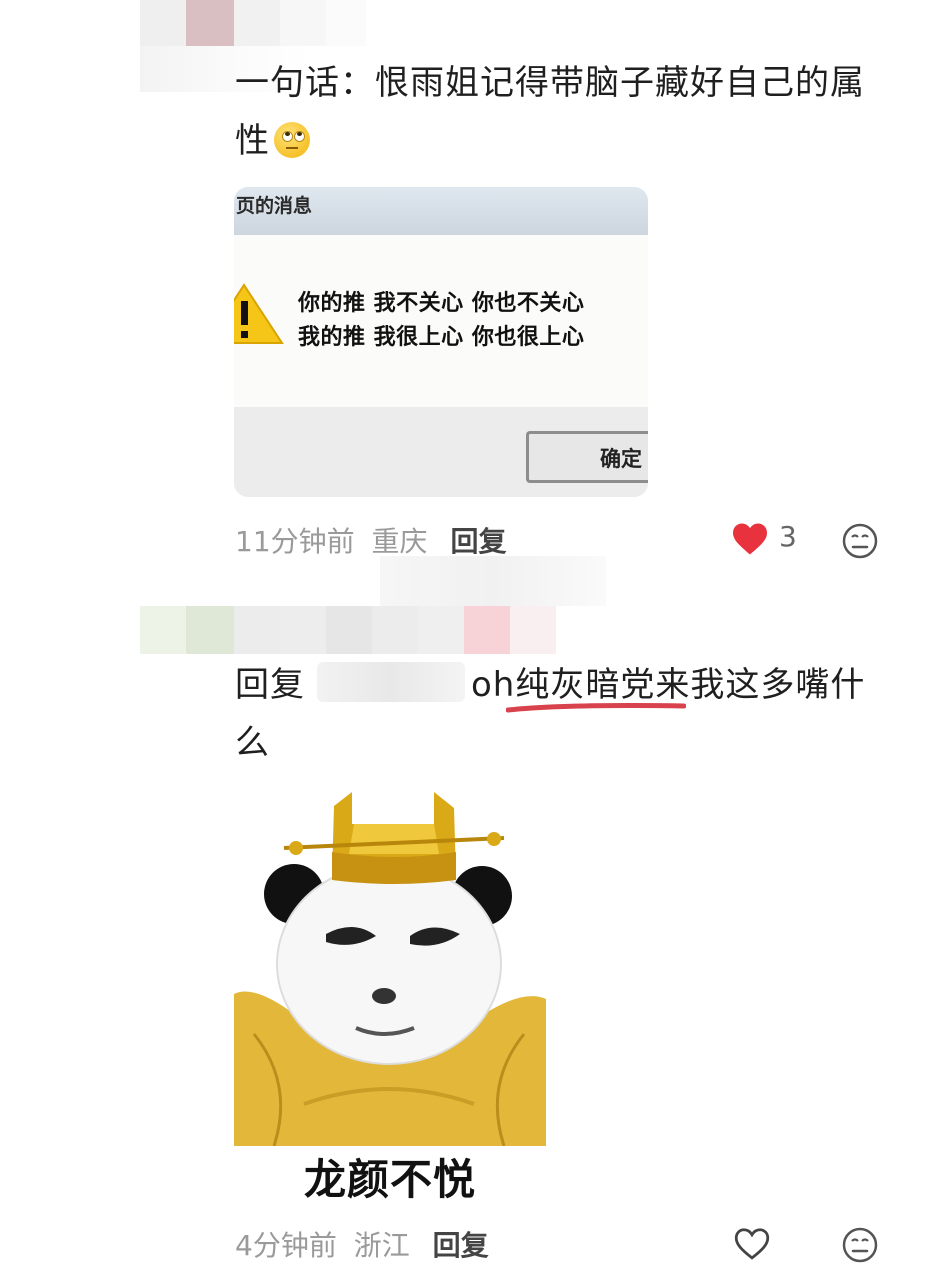 This screenshot has width=934, height=1280. I want to click on like-count: 3, so click(788, 536).